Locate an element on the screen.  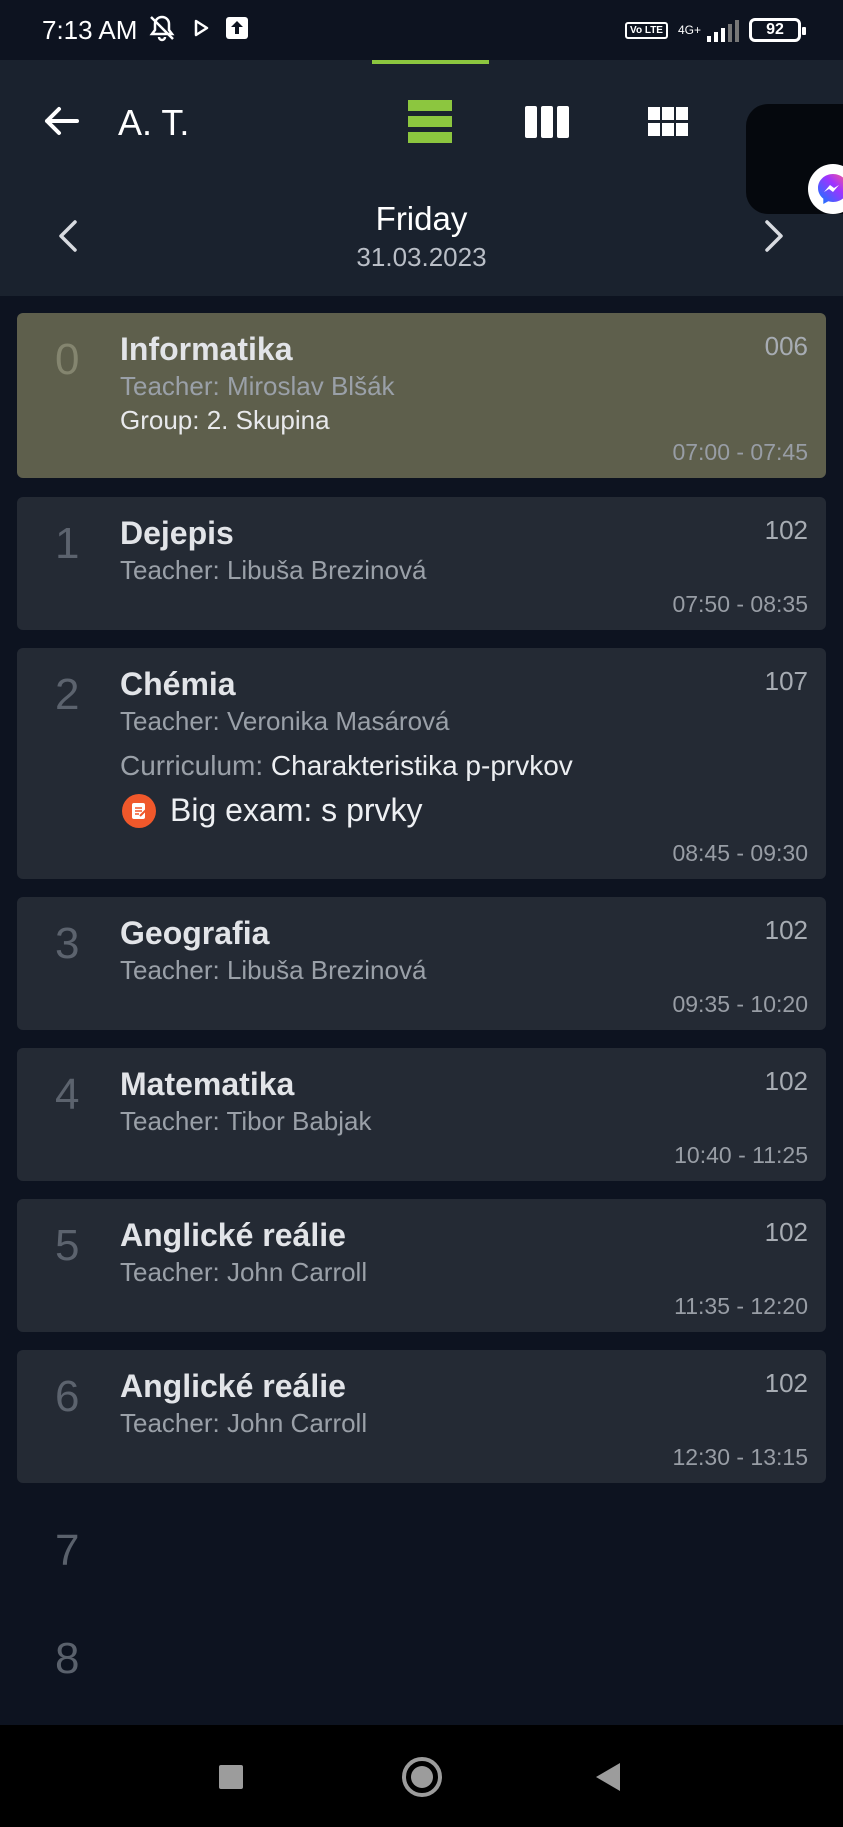
lesson-time: 09:35 - 10:20 is located at coordinates (740, 1004).